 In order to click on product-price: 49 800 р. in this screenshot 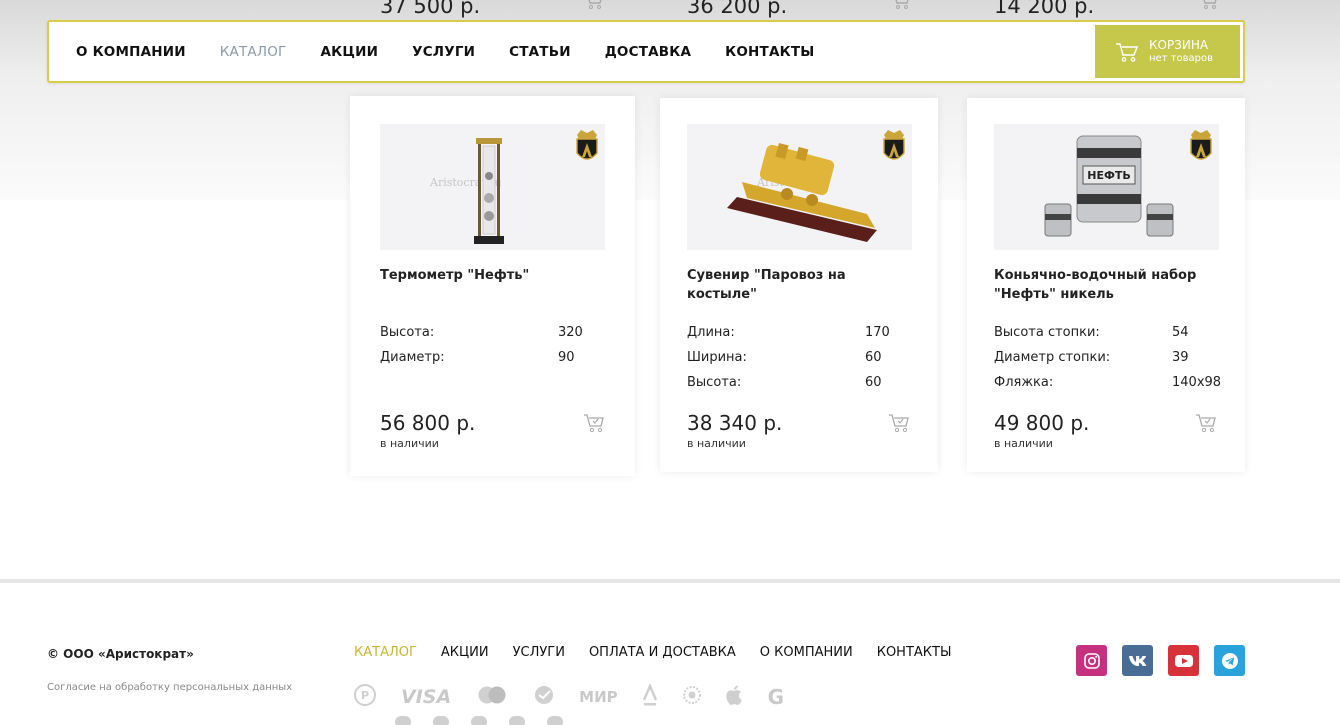, I will do `click(1042, 423)`.